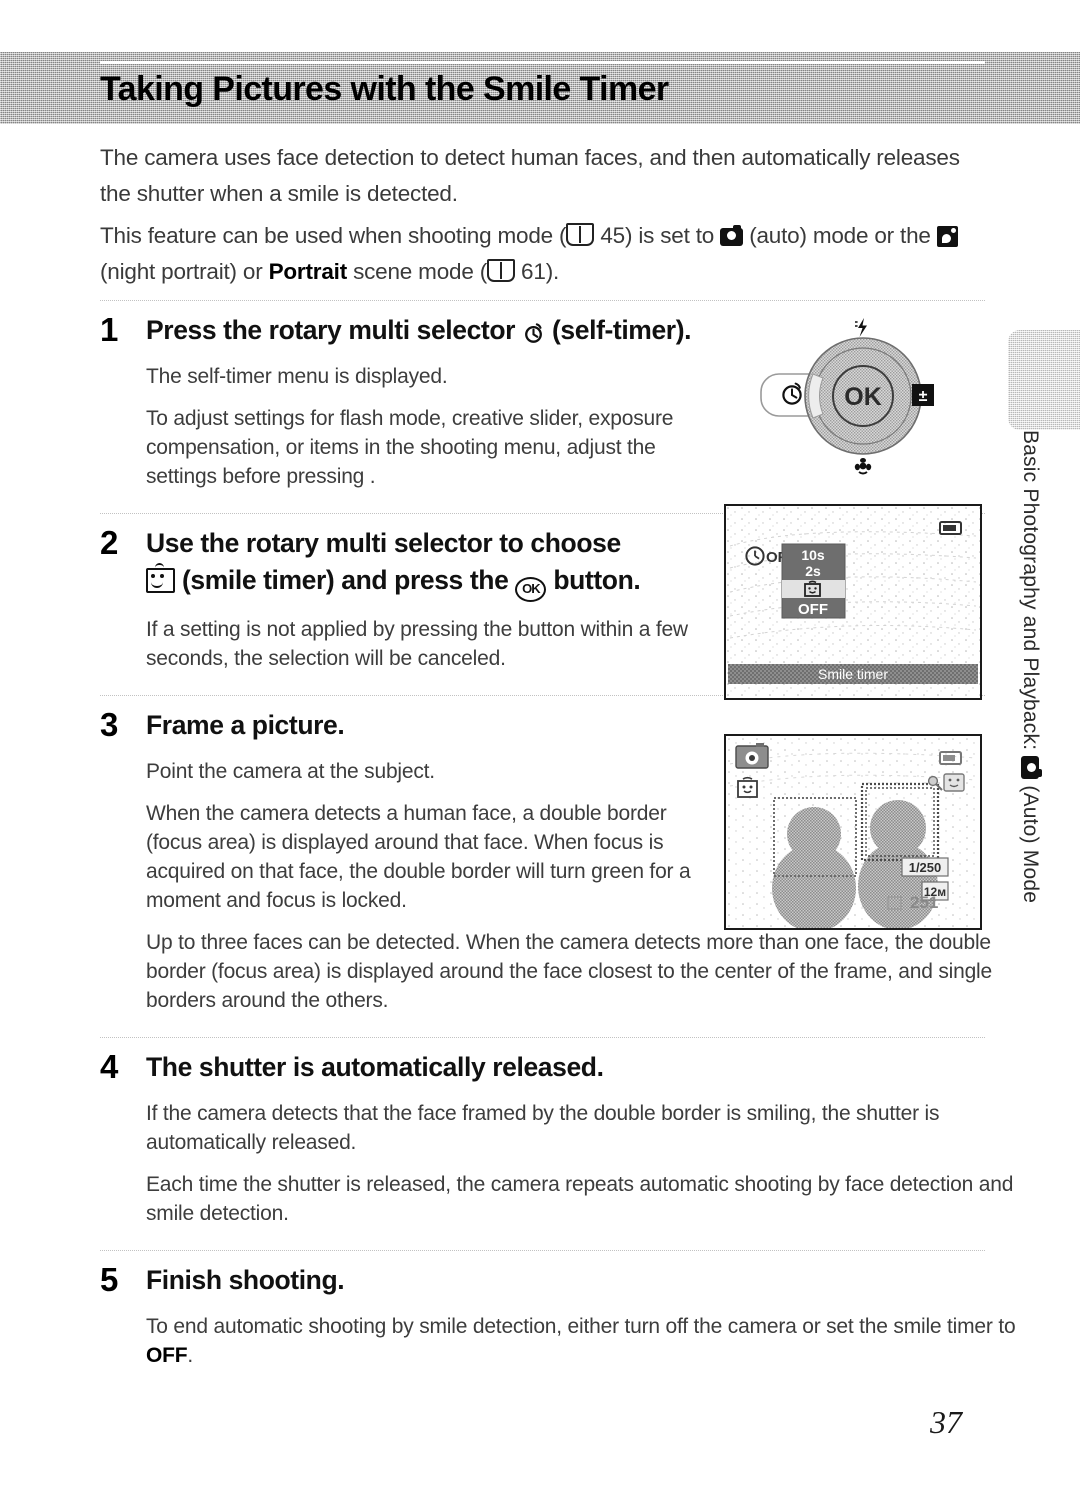 This screenshot has width=1080, height=1486. Describe the element at coordinates (1030, 844) in the screenshot. I see `chapter-tab-label-suffix: (Auto) Mode` at that location.